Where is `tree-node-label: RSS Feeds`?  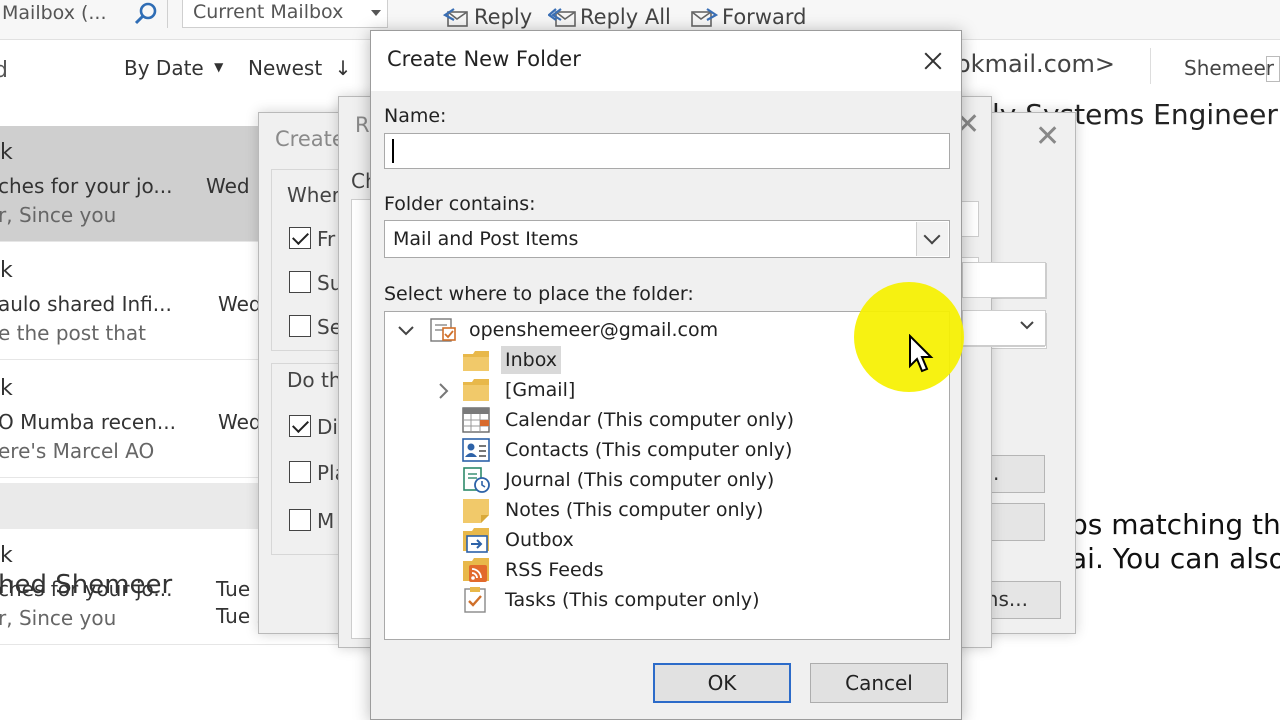
tree-node-label: RSS Feeds is located at coordinates (554, 570).